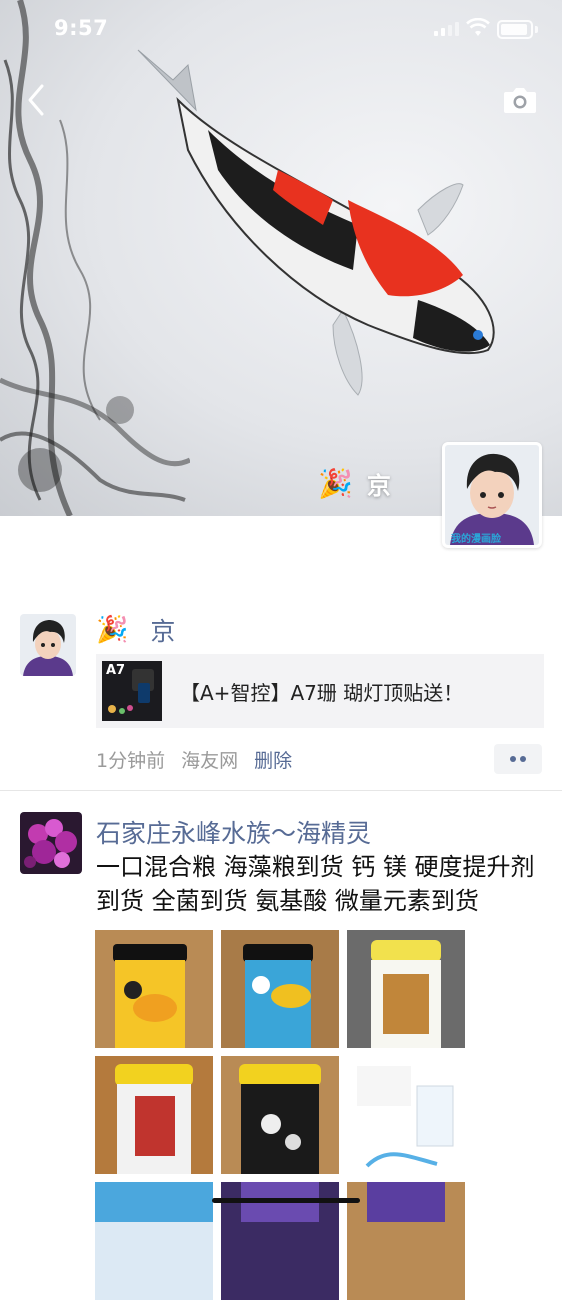 Image resolution: width=562 pixels, height=1300 pixels. I want to click on link-title: 【A+智控】A7珊 瑚灯顶贴送！, so click(322, 692).